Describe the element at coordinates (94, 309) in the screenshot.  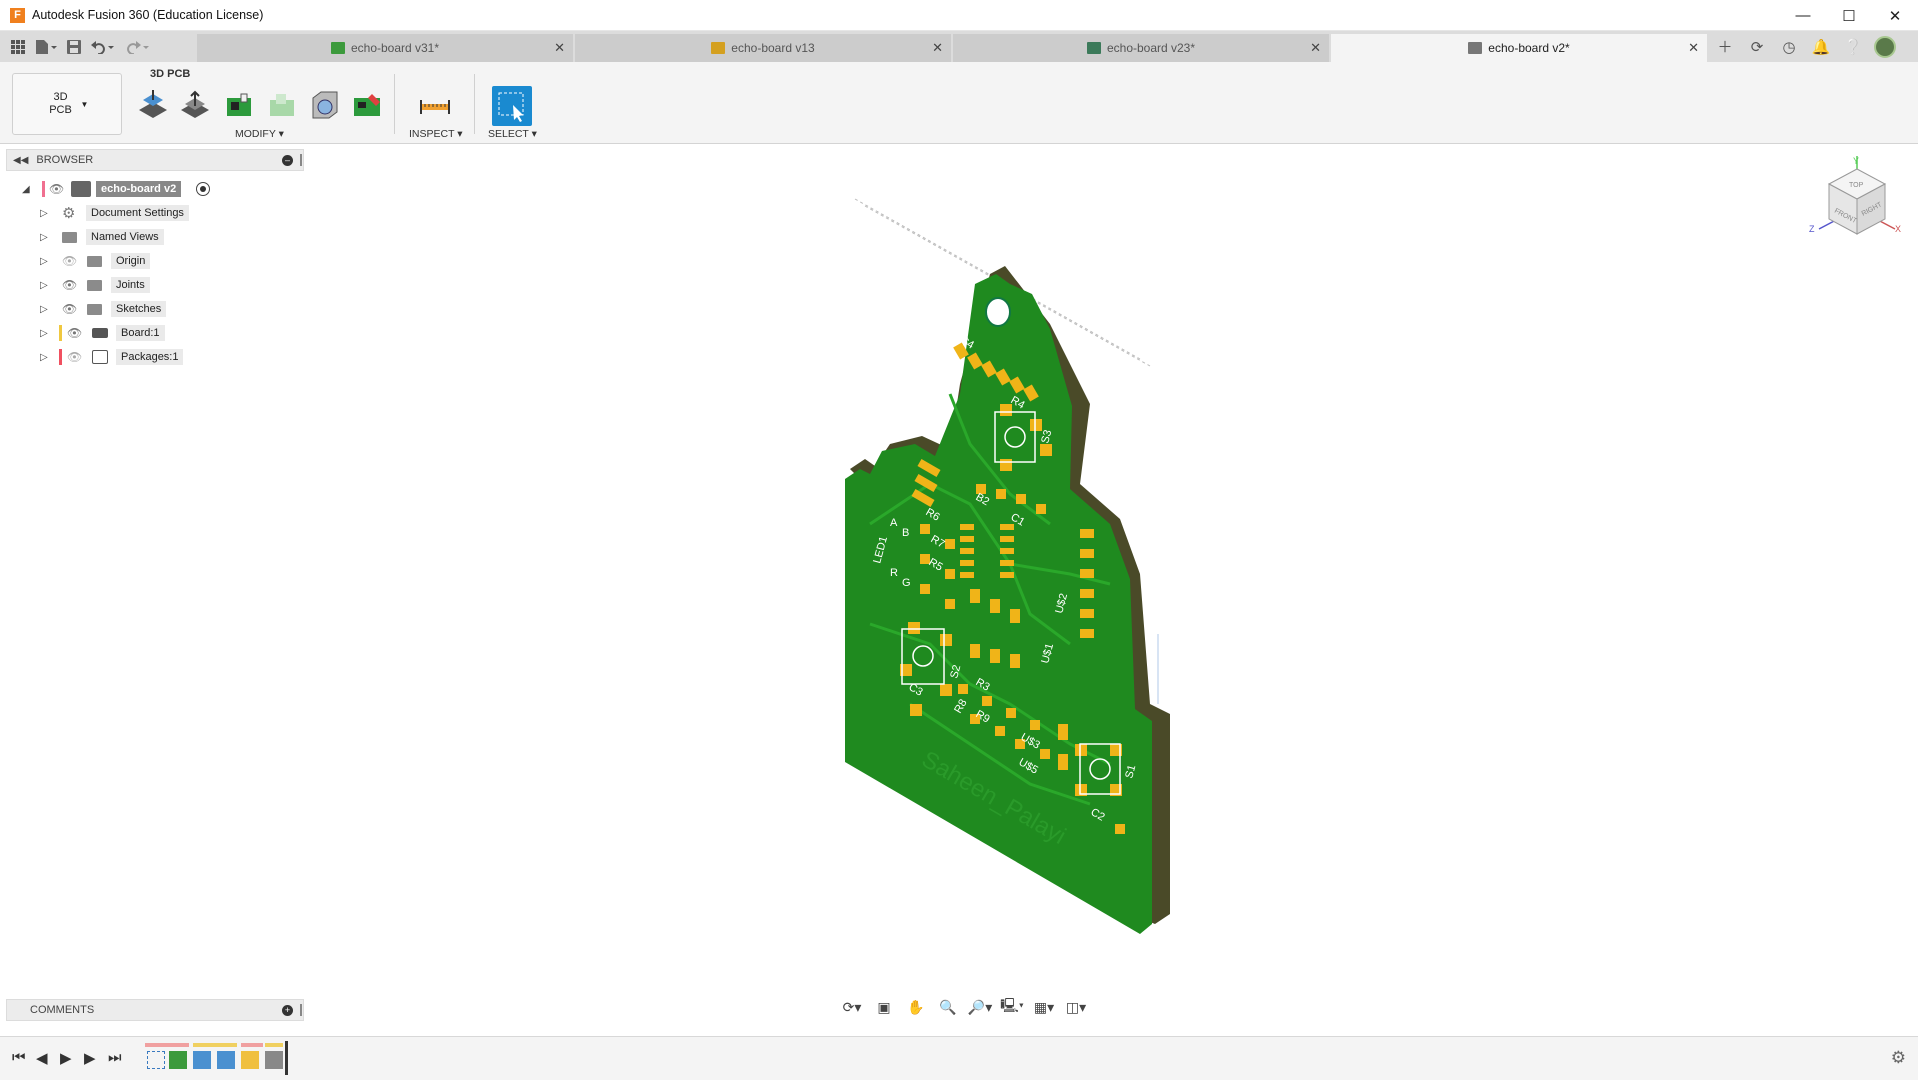
I see `folder-icon` at that location.